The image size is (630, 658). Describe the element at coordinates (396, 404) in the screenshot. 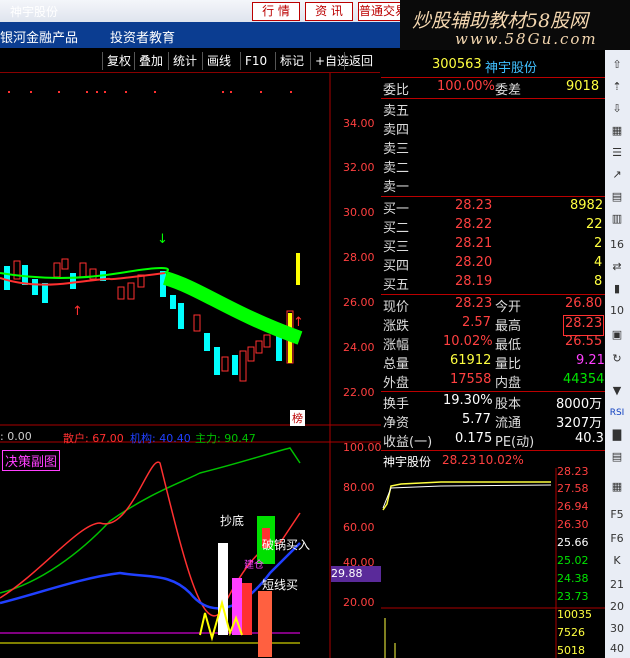

I see `stat-turnover-label: 换手` at that location.